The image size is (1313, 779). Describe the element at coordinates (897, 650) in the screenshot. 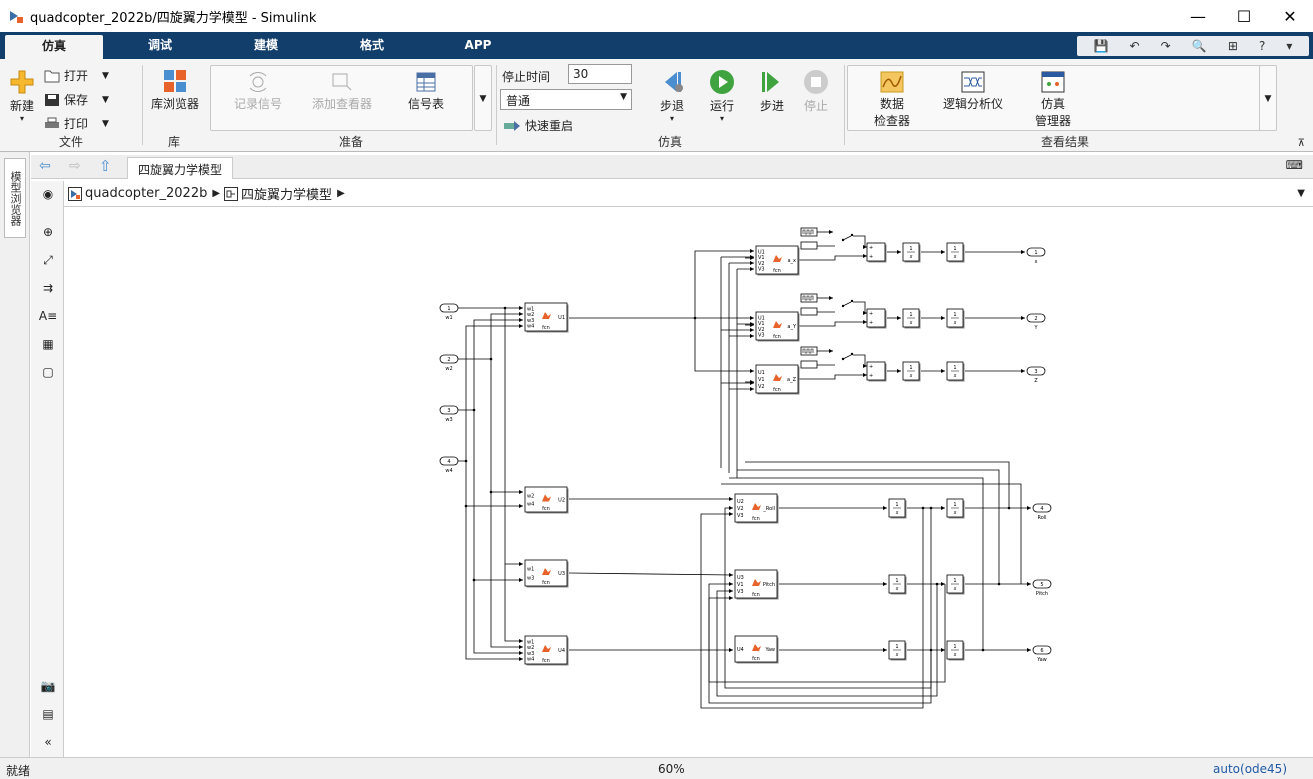

I see `integrator-yaw-1: 1s` at that location.